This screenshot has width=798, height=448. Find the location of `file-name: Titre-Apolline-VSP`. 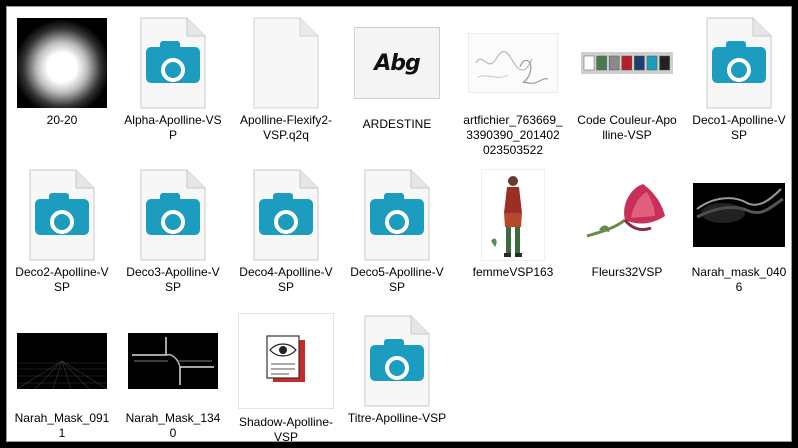

file-name: Titre-Apolline-VSP is located at coordinates (397, 418).